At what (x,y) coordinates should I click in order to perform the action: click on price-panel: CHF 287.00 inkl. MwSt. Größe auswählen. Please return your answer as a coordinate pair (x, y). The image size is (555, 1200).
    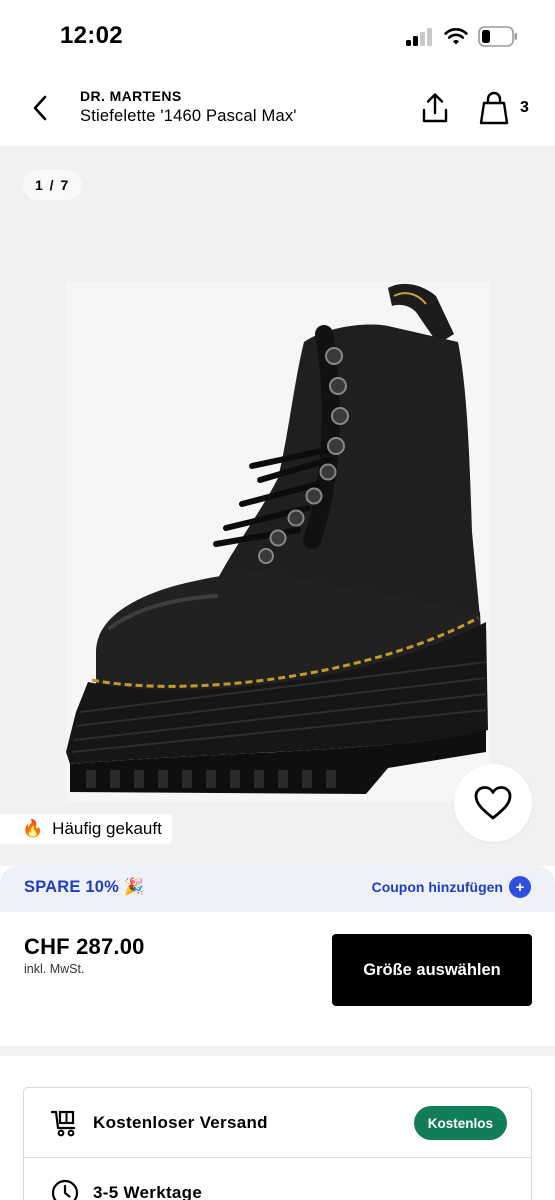
    Looking at the image, I should click on (277, 979).